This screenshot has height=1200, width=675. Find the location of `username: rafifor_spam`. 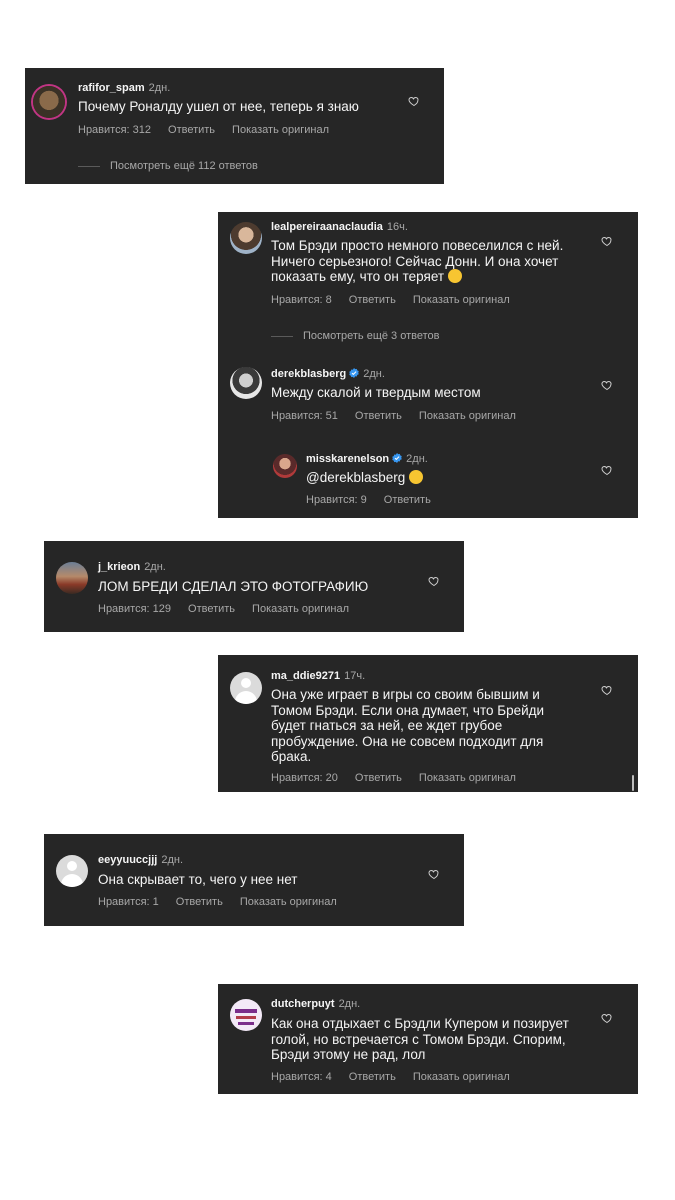

username: rafifor_spam is located at coordinates (111, 88).